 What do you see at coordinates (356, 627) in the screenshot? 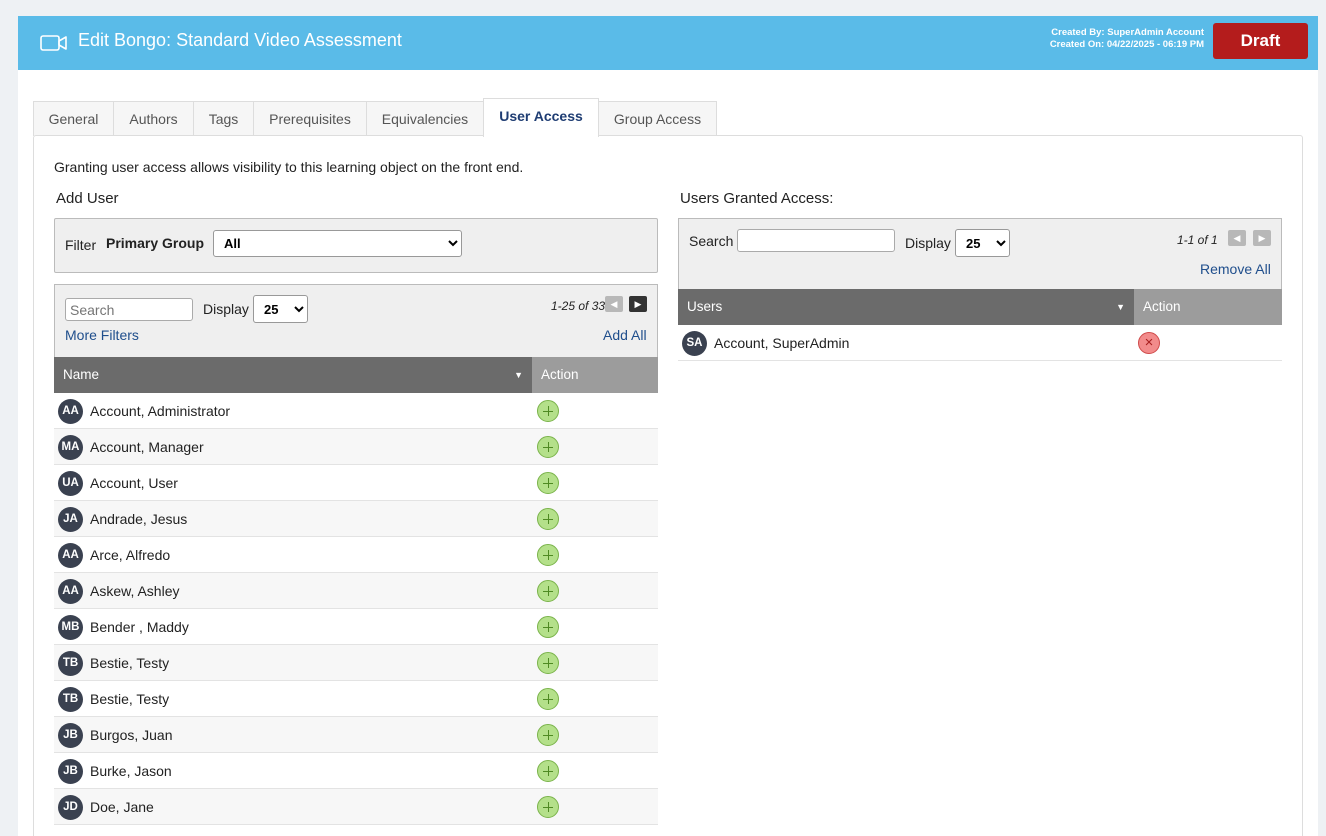
I see `table-row: MB Bender , Maddy` at bounding box center [356, 627].